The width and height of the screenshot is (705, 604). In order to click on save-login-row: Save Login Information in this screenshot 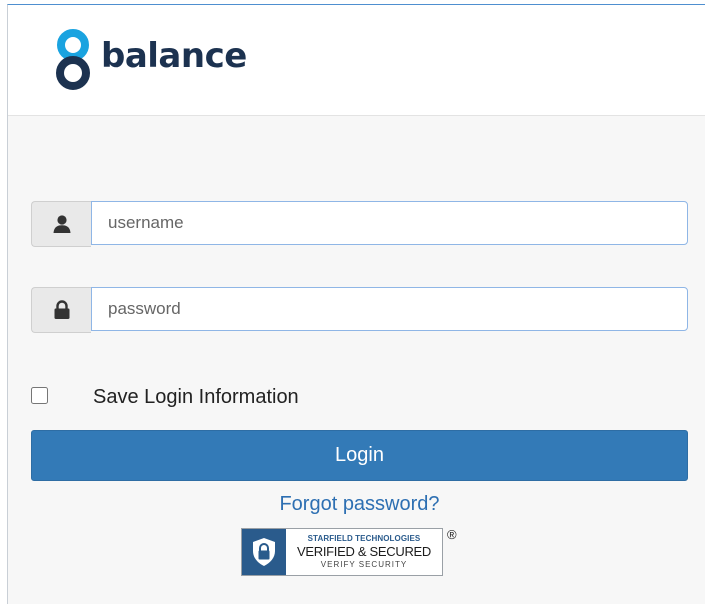, I will do `click(165, 396)`.